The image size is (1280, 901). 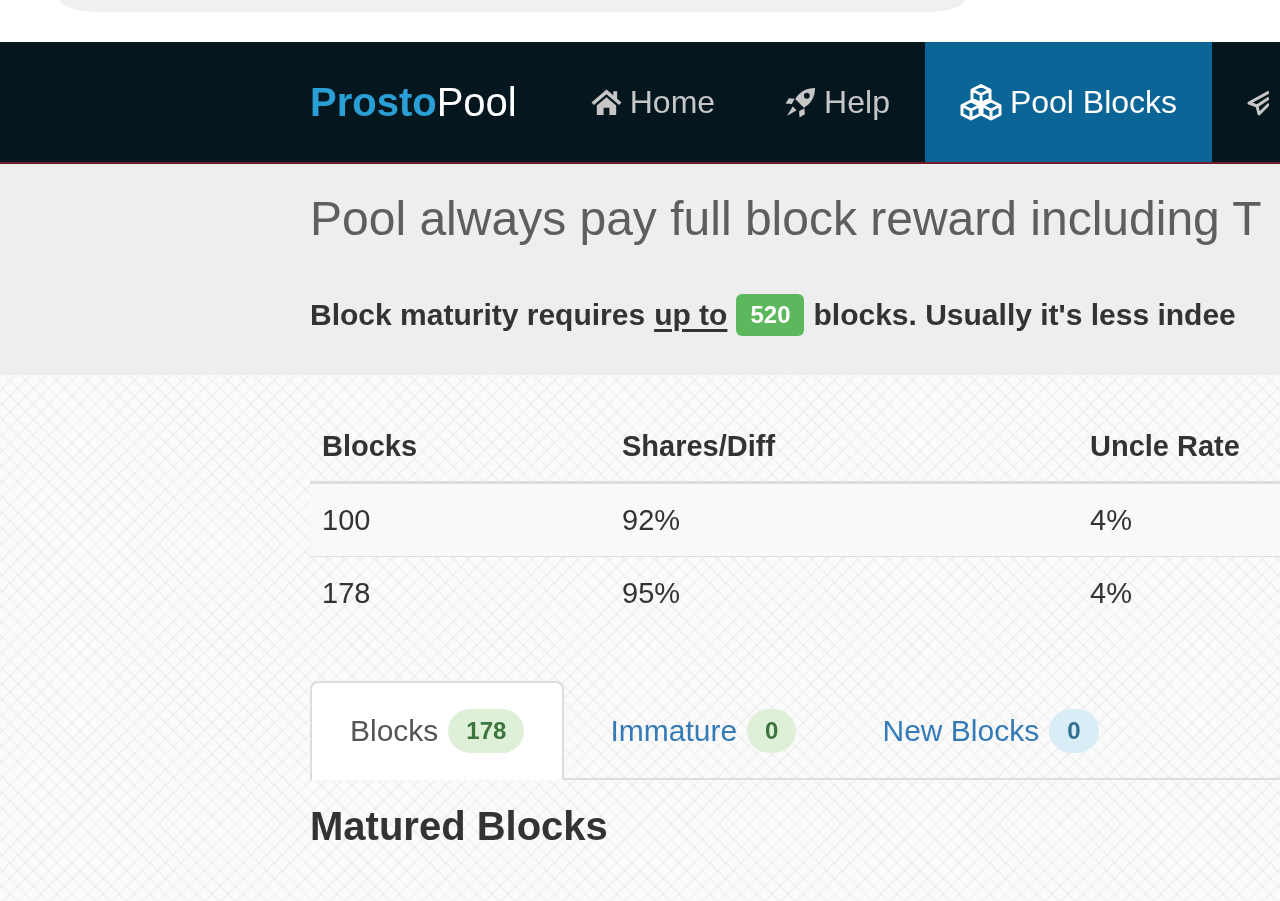 What do you see at coordinates (691, 315) in the screenshot?
I see `underlined-term: up to` at bounding box center [691, 315].